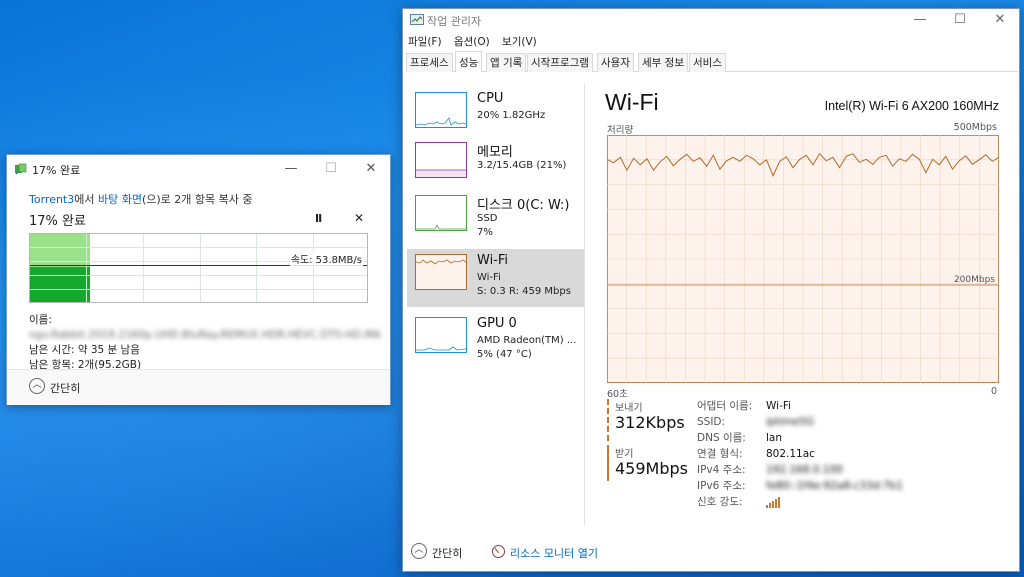  Describe the element at coordinates (804, 470) in the screenshot. I see `detail-value: 192.168.0.100` at that location.